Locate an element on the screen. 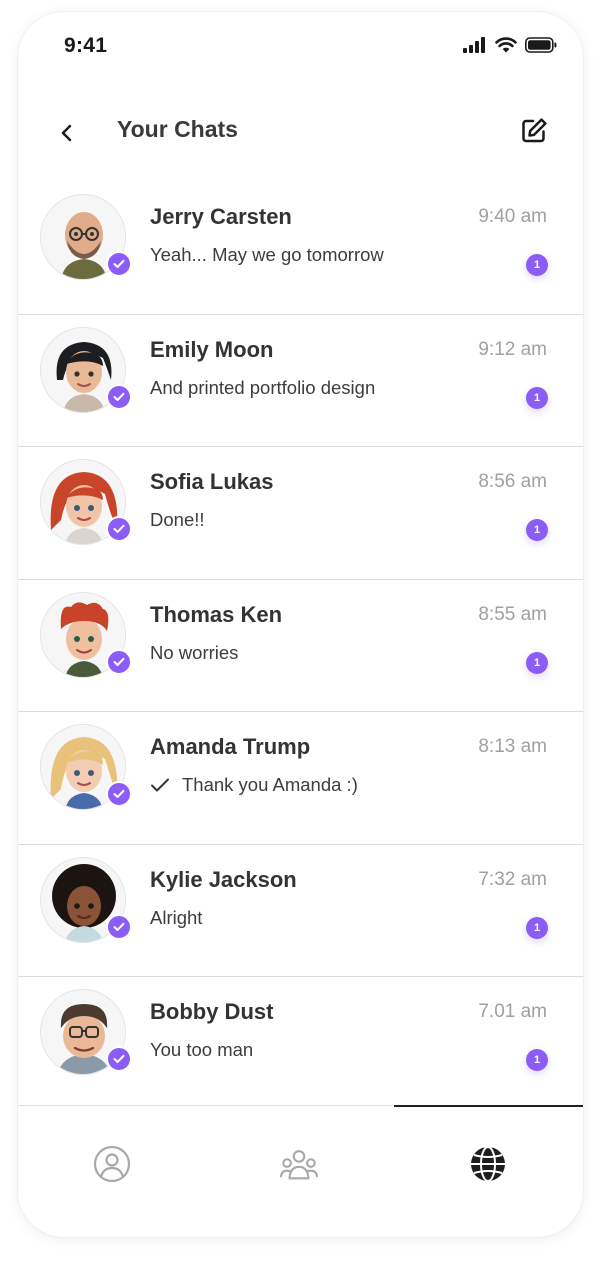 The image size is (600, 1261). chat-name: Sofia Lukas is located at coordinates (212, 481).